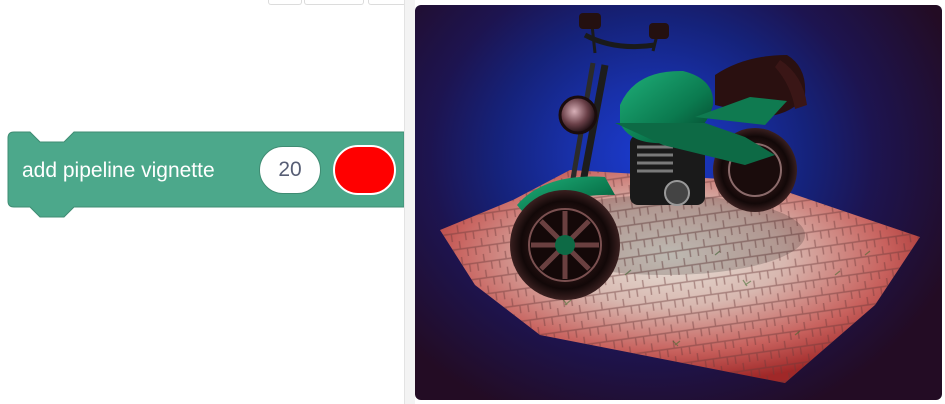  I want to click on vignette-color-picker, so click(364, 170).